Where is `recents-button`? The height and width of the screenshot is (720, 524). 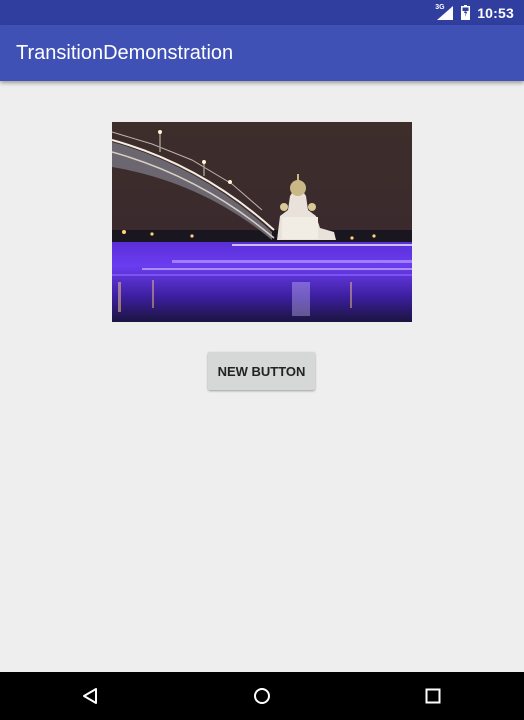 recents-button is located at coordinates (433, 696).